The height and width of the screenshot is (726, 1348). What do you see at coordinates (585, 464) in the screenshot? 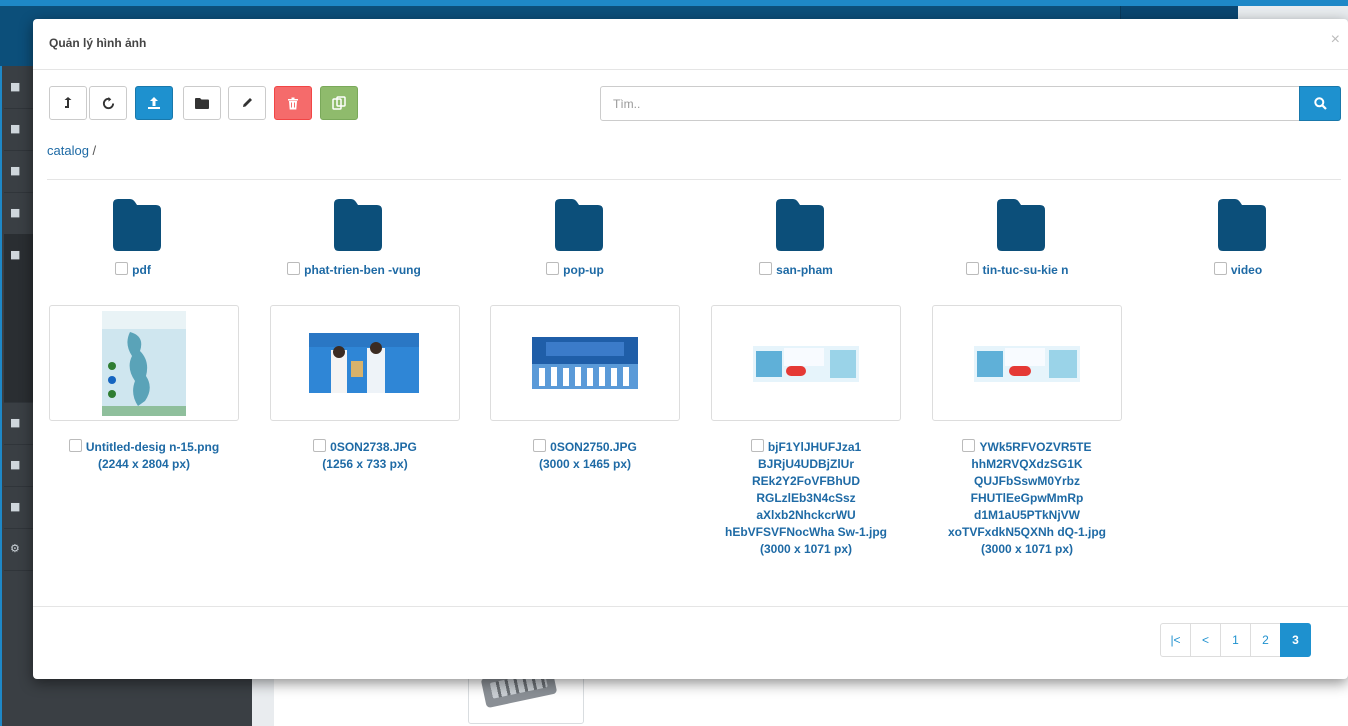
I see `image-dimensions: (3000 x 1465 px)` at bounding box center [585, 464].